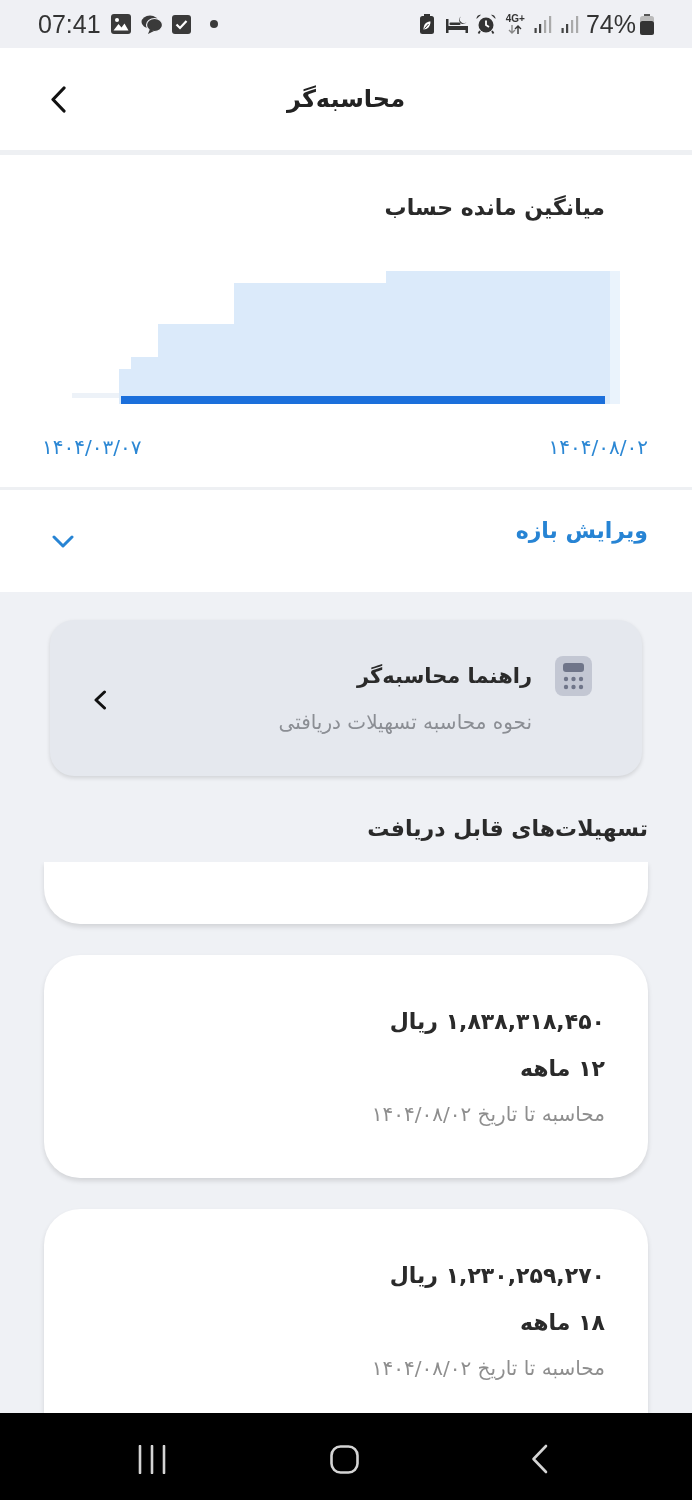 This screenshot has width=692, height=1500. What do you see at coordinates (405, 722) in the screenshot?
I see `guide-subtitle: نحوه محاسبه تسهیلات دریافتی` at bounding box center [405, 722].